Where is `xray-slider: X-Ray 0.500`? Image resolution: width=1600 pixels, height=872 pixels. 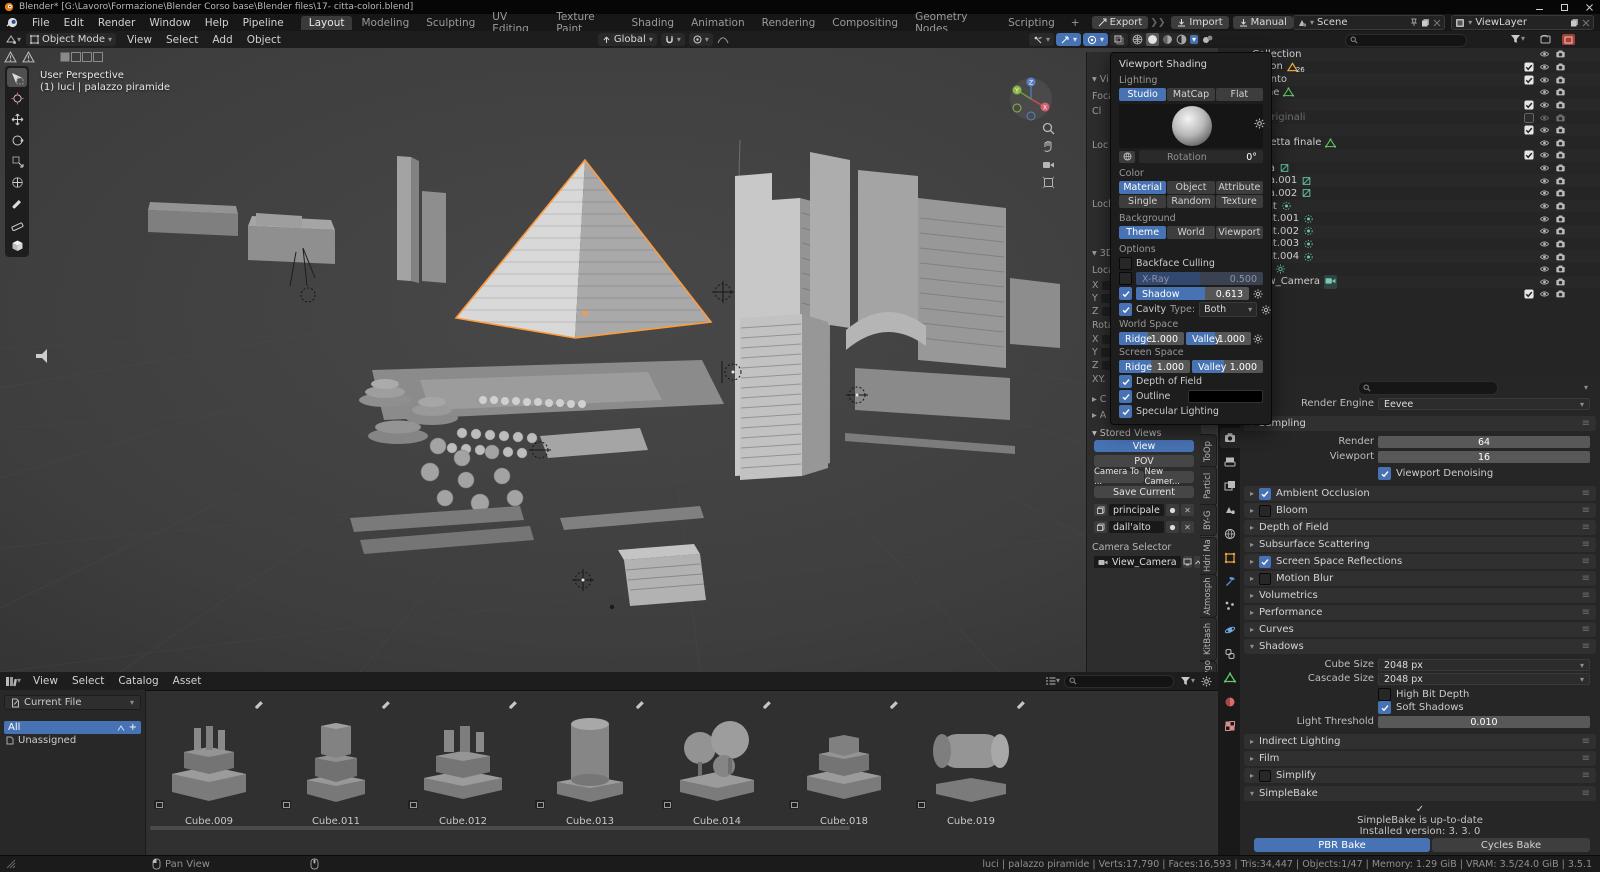
xray-slider: X-Ray 0.500 is located at coordinates (1199, 278).